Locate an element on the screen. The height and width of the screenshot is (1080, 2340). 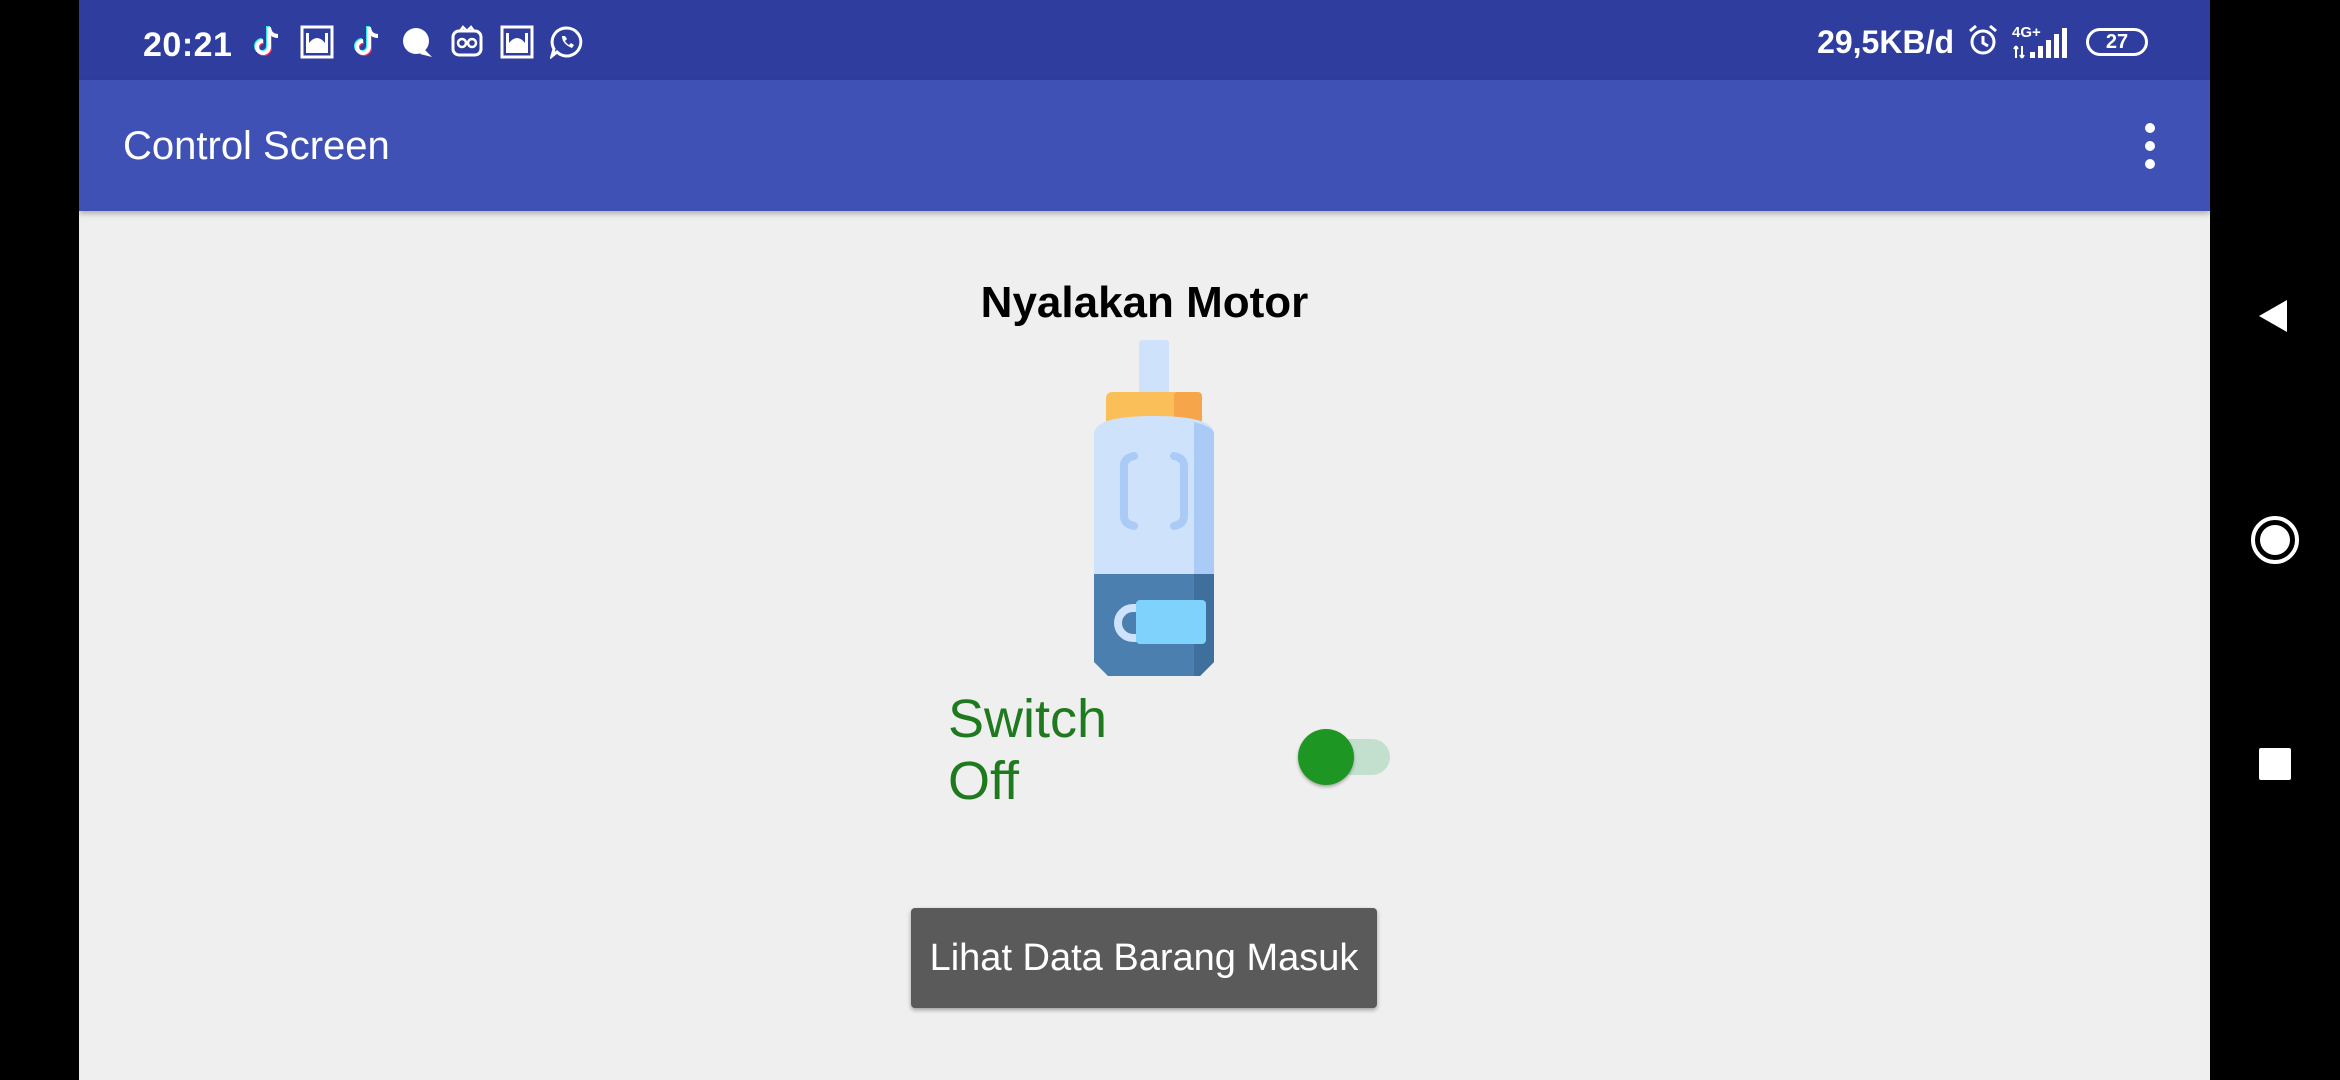
dc-motor-icon is located at coordinates (1154, 506).